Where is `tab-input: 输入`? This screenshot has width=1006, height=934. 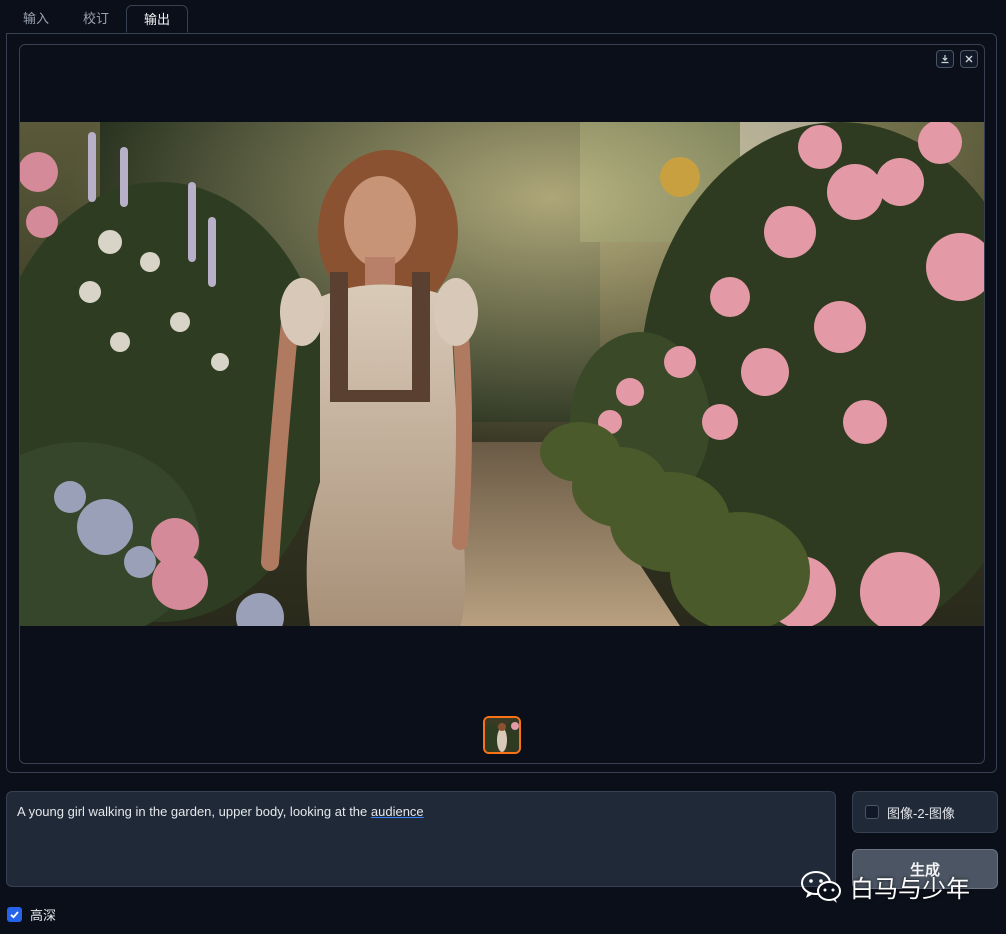 tab-input: 输入 is located at coordinates (36, 19).